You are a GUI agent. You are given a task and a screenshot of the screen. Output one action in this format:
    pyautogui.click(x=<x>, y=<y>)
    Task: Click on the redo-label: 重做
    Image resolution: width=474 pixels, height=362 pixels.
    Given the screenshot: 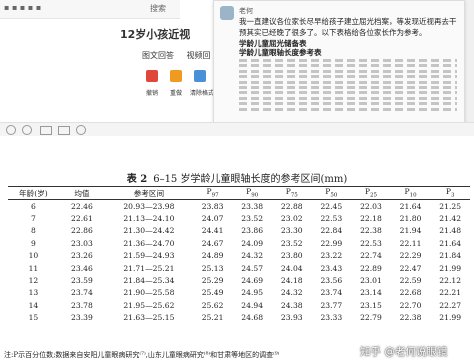 What is the action you would take?
    pyautogui.click(x=176, y=93)
    